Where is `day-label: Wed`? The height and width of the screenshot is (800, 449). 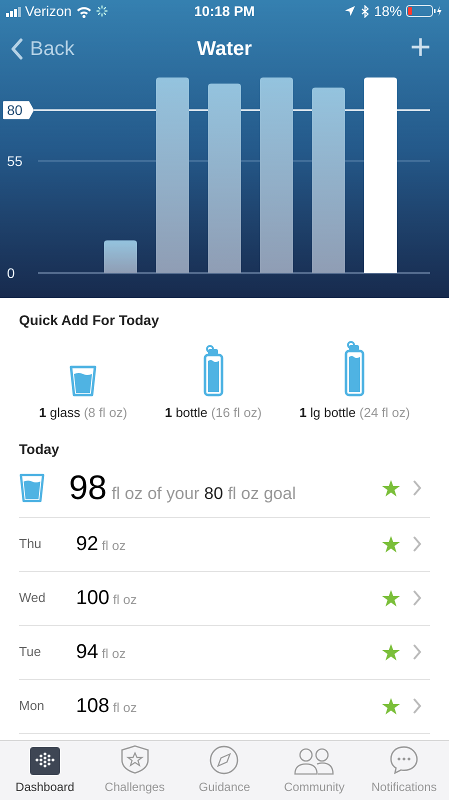
day-label: Wed is located at coordinates (32, 598).